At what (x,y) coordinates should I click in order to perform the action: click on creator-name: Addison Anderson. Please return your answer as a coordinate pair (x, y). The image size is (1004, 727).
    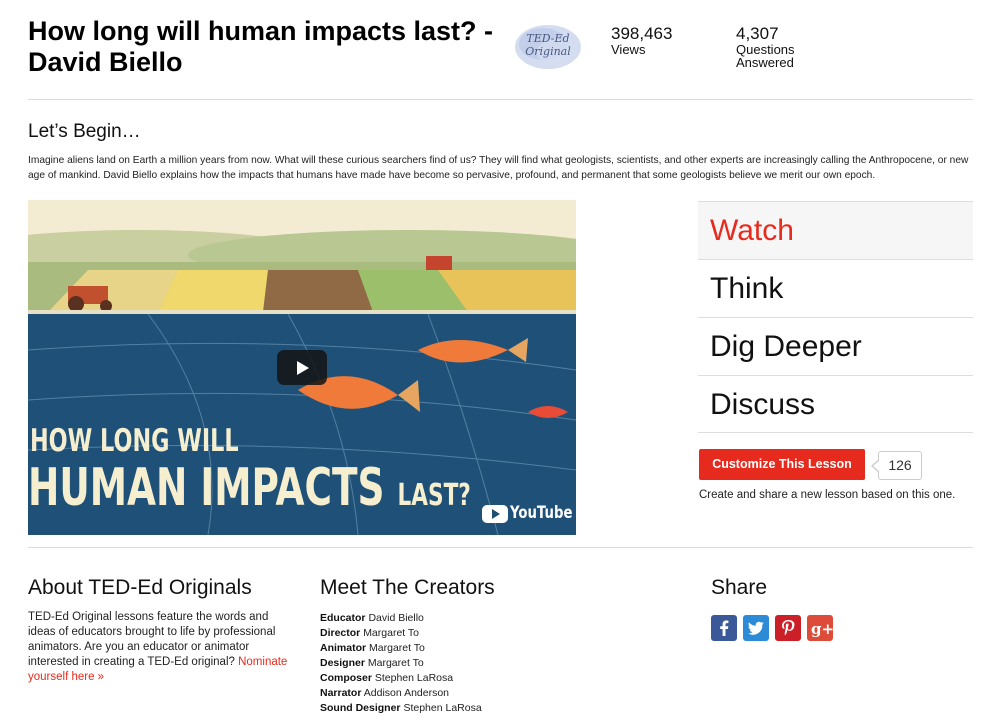
    Looking at the image, I should click on (406, 693).